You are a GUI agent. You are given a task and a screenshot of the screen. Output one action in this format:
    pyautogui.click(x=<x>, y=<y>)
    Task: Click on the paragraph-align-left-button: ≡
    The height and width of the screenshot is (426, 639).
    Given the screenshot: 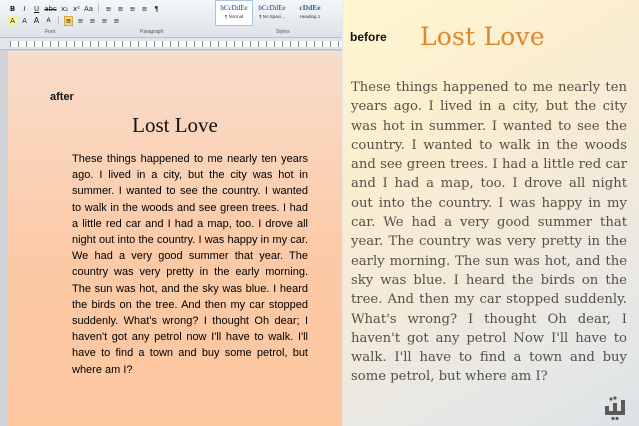 What is the action you would take?
    pyautogui.click(x=108, y=9)
    